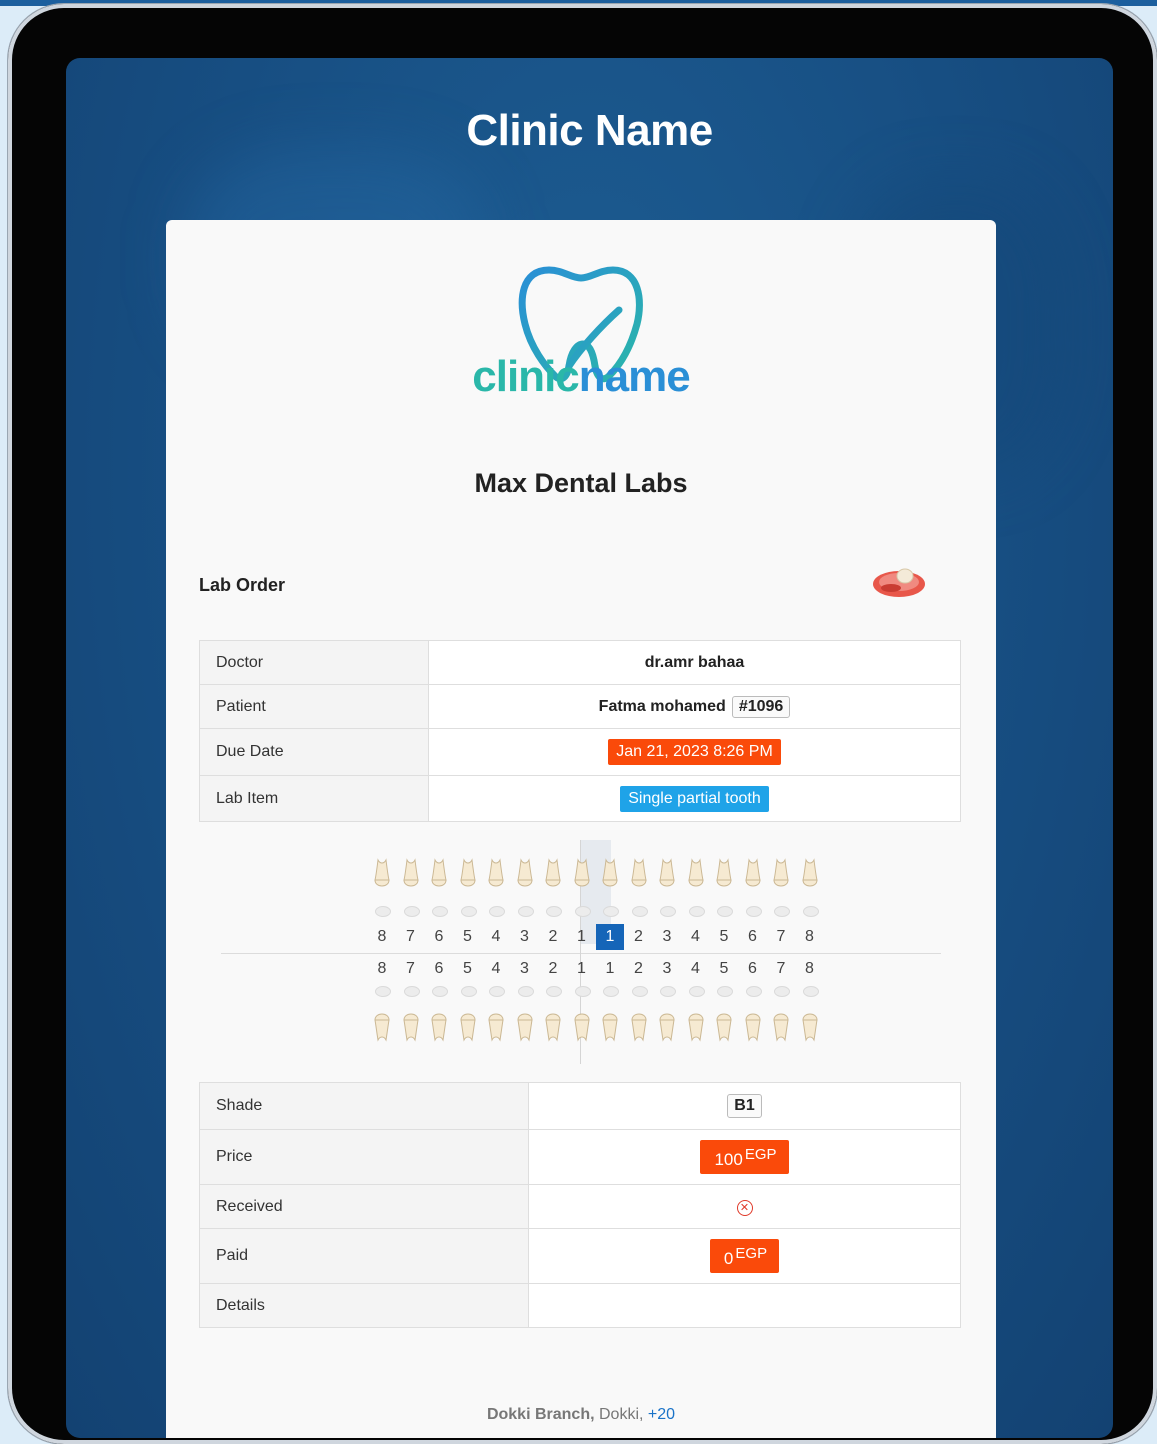  What do you see at coordinates (744, 1305) in the screenshot?
I see `details-value` at bounding box center [744, 1305].